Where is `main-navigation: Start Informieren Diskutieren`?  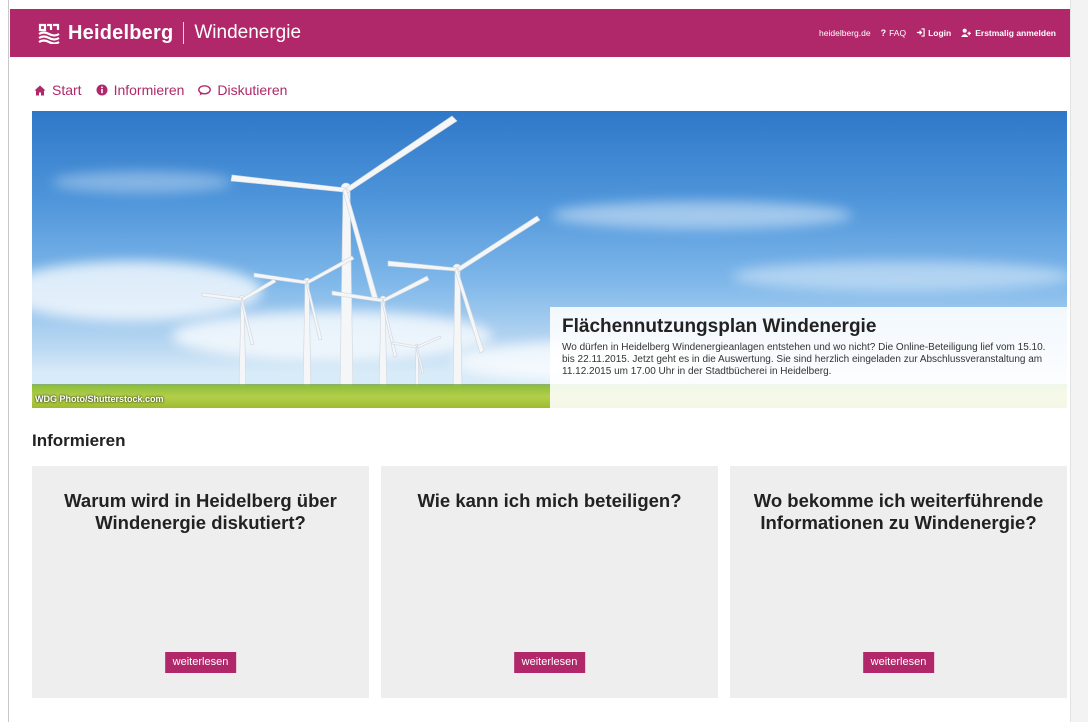 main-navigation: Start Informieren Diskutieren is located at coordinates (160, 90).